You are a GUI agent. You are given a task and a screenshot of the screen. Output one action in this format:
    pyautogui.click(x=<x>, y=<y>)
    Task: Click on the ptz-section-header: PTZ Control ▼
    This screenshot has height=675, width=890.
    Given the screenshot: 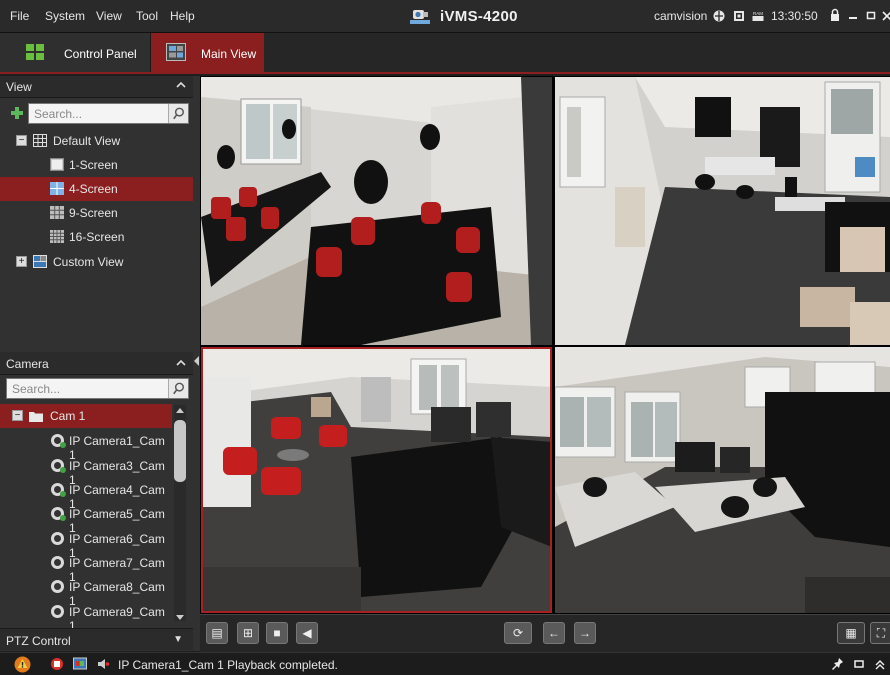 What is the action you would take?
    pyautogui.click(x=96, y=639)
    